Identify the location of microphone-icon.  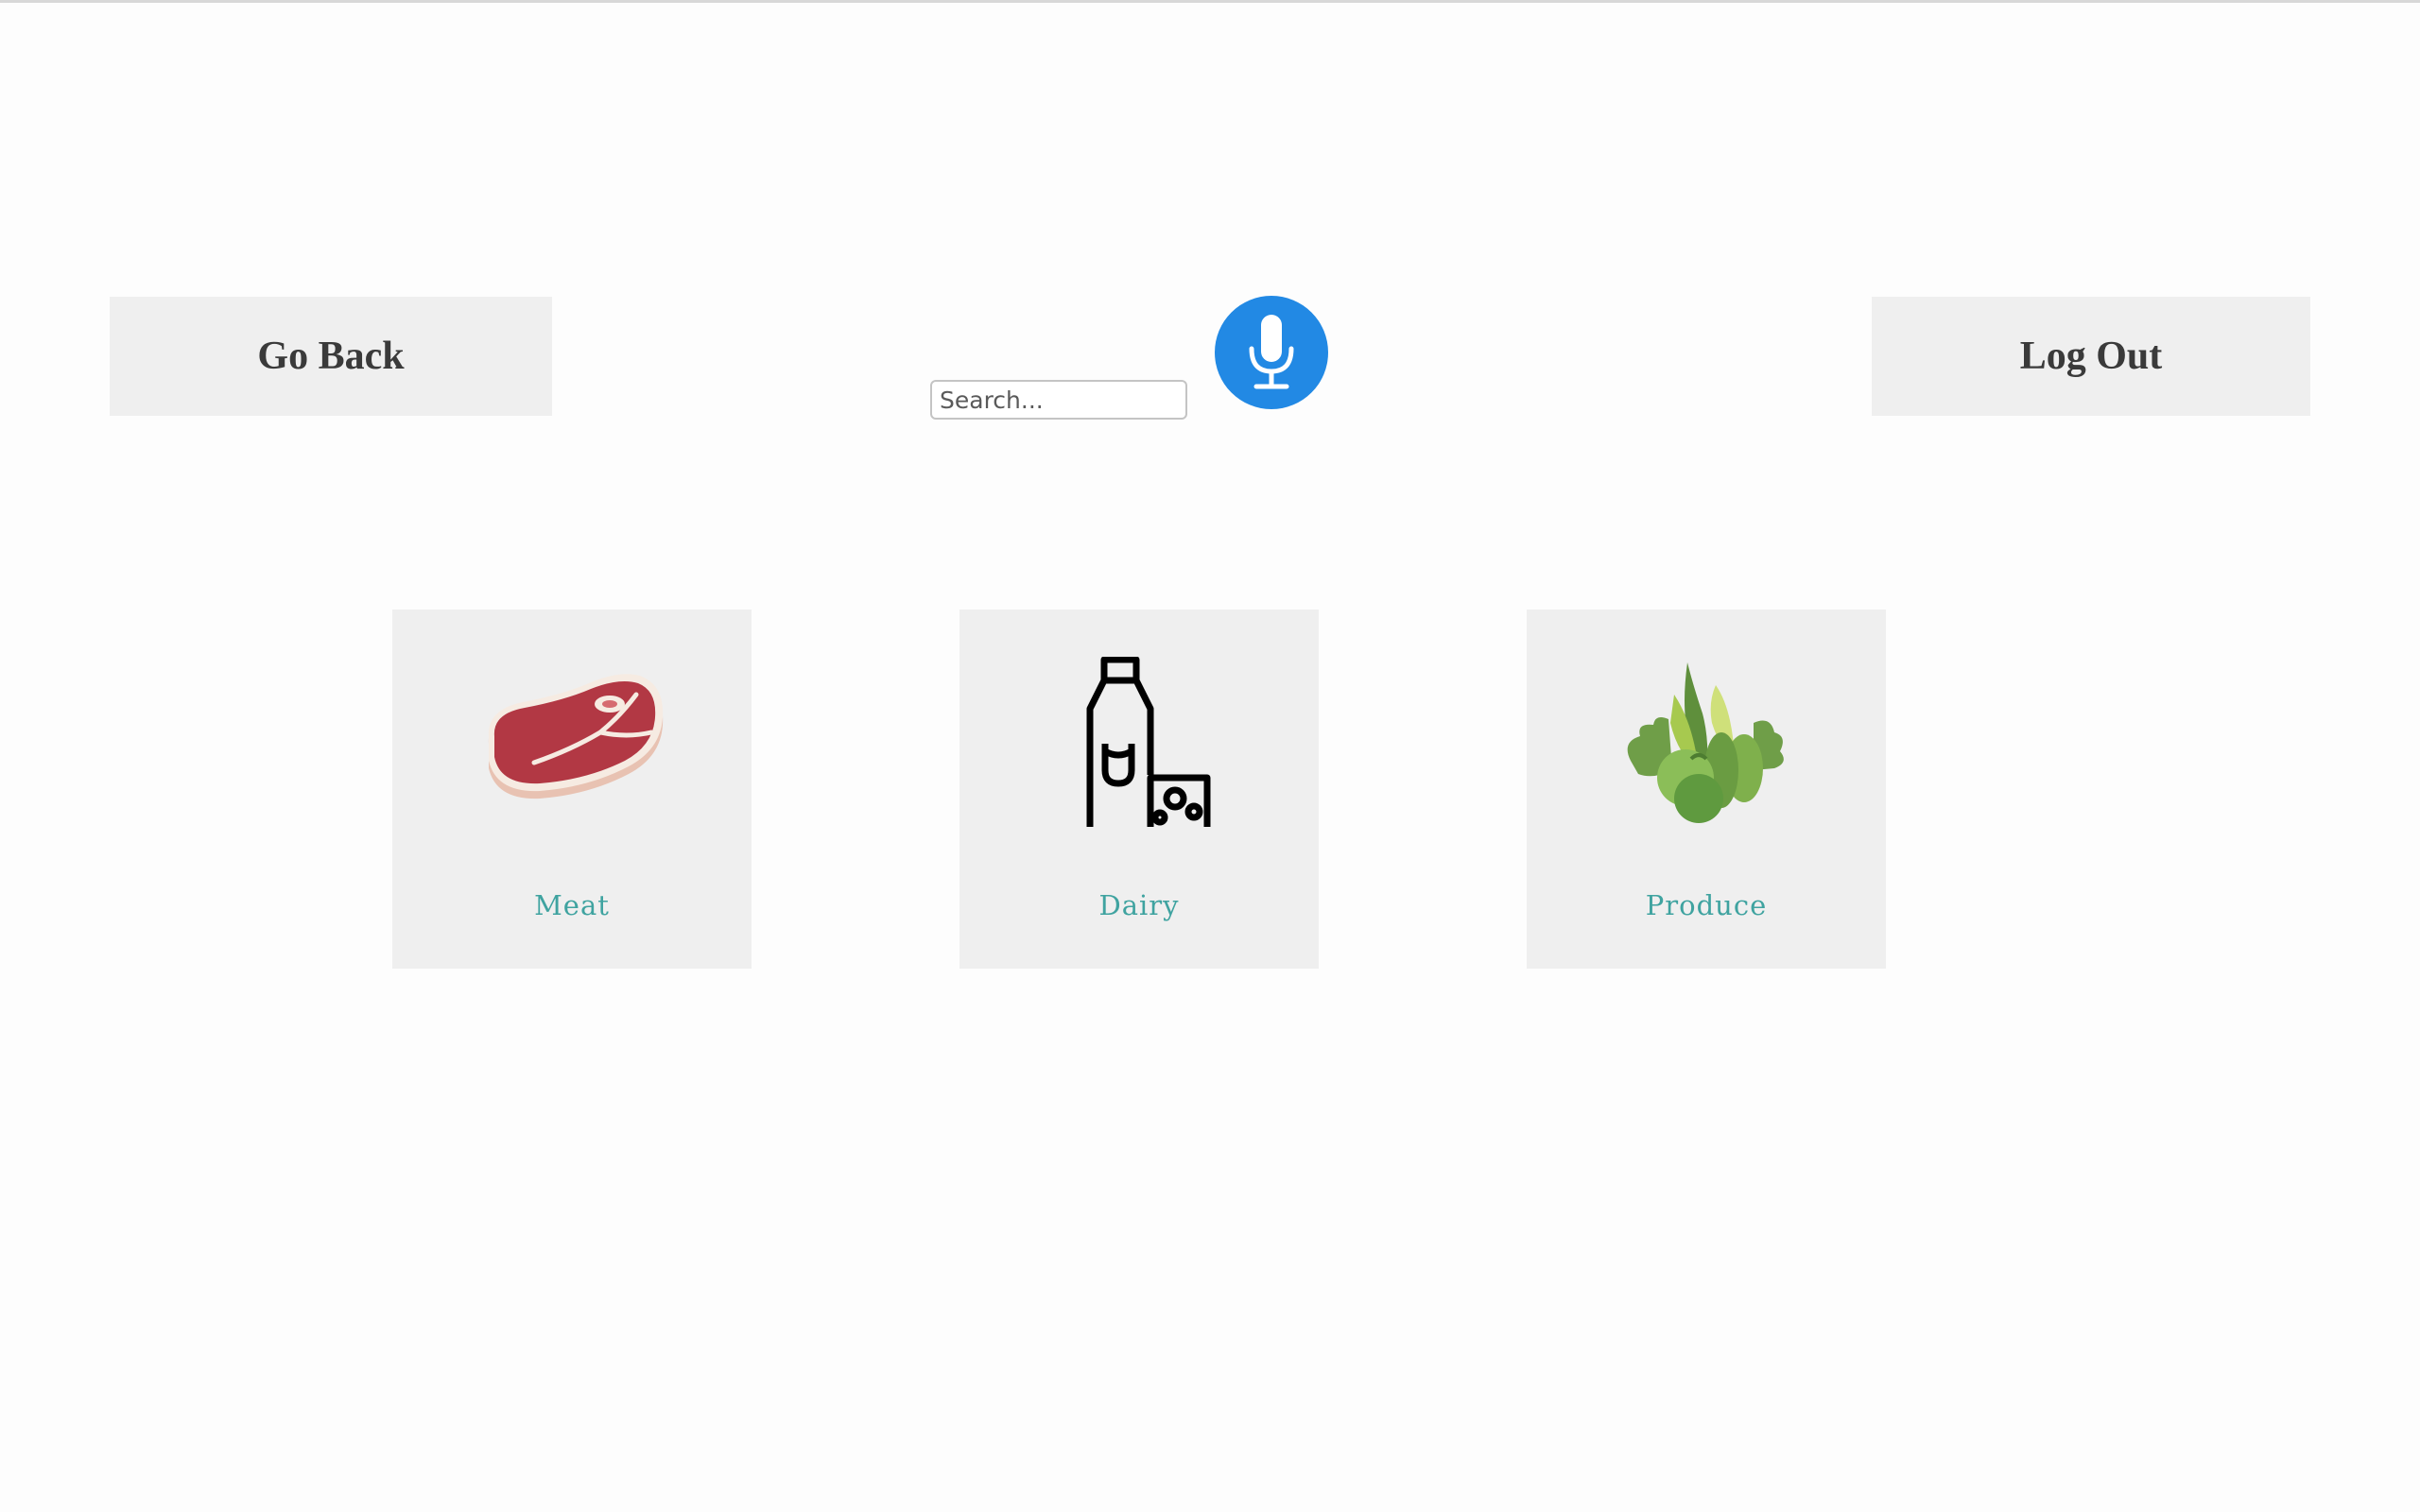
(1271, 352).